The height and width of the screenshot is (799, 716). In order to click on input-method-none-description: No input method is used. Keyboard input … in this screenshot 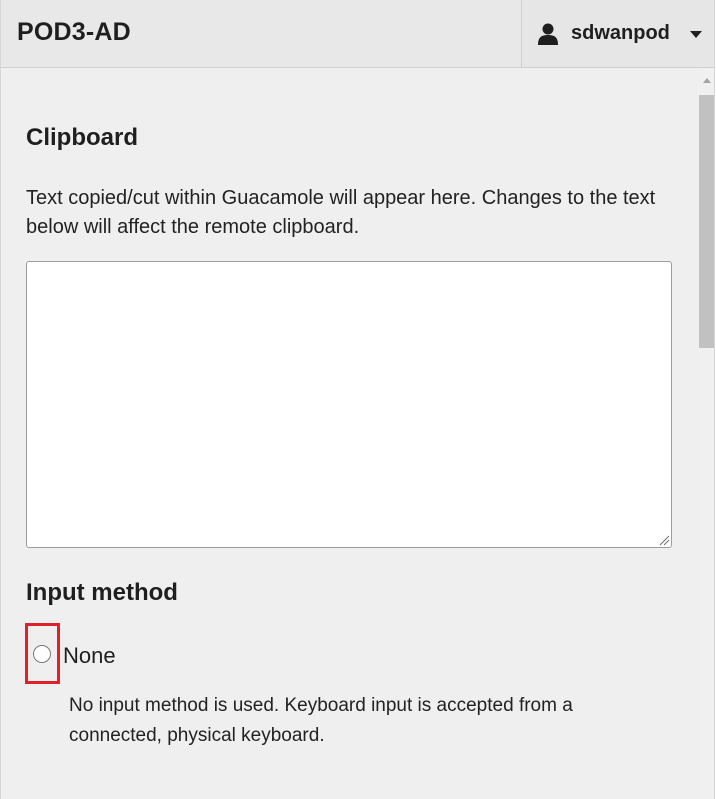, I will do `click(321, 720)`.